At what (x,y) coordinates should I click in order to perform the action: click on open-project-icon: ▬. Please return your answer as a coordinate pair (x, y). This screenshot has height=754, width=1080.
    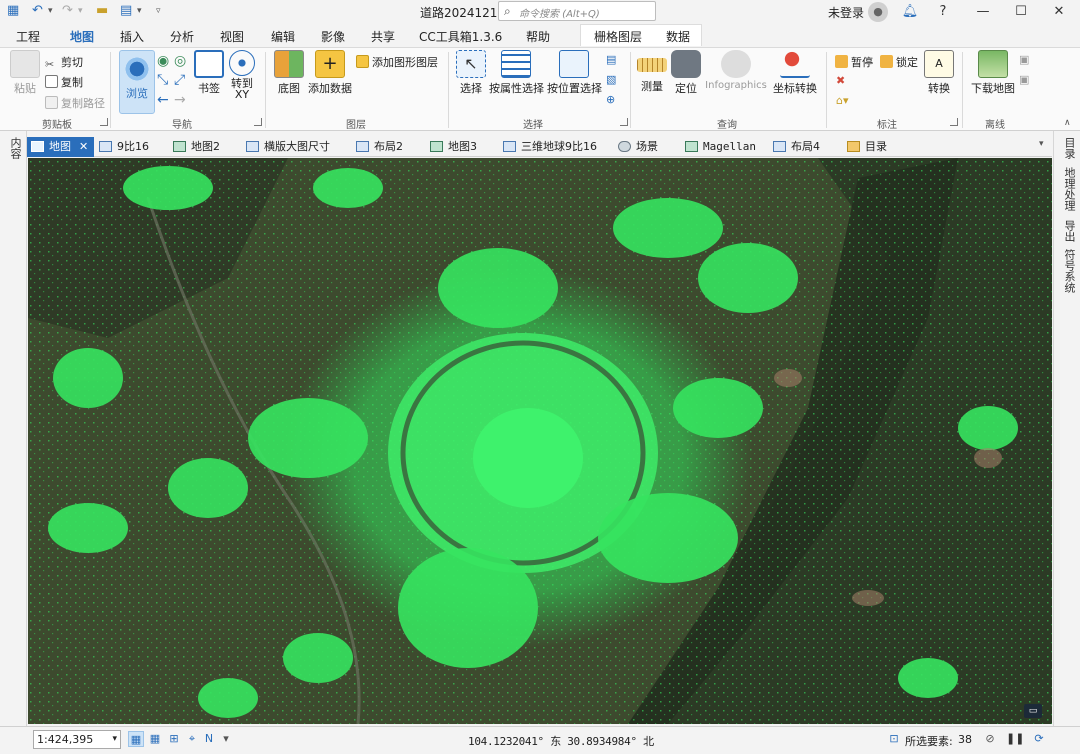
    Looking at the image, I should click on (102, 11).